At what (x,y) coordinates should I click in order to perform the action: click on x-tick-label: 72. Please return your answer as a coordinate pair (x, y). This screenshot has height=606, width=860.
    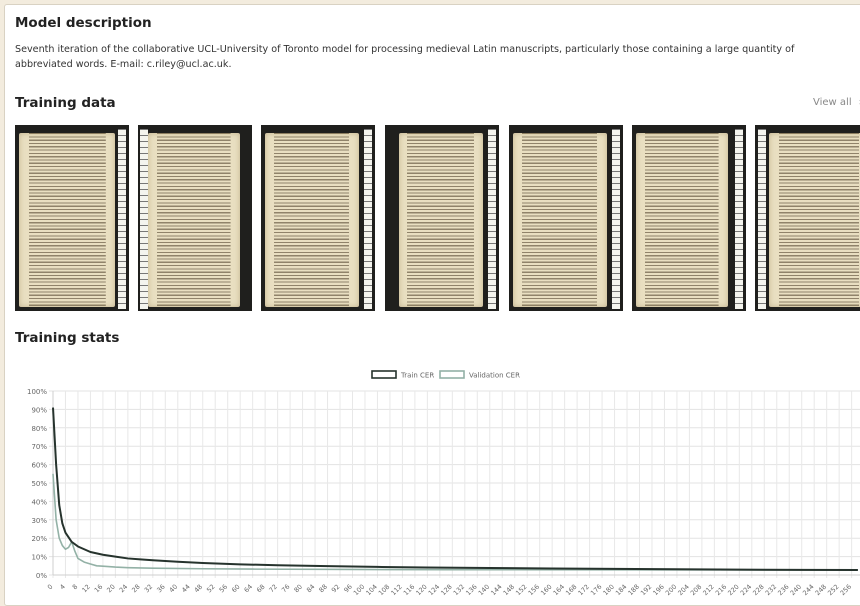
    Looking at the image, I should click on (274, 589).